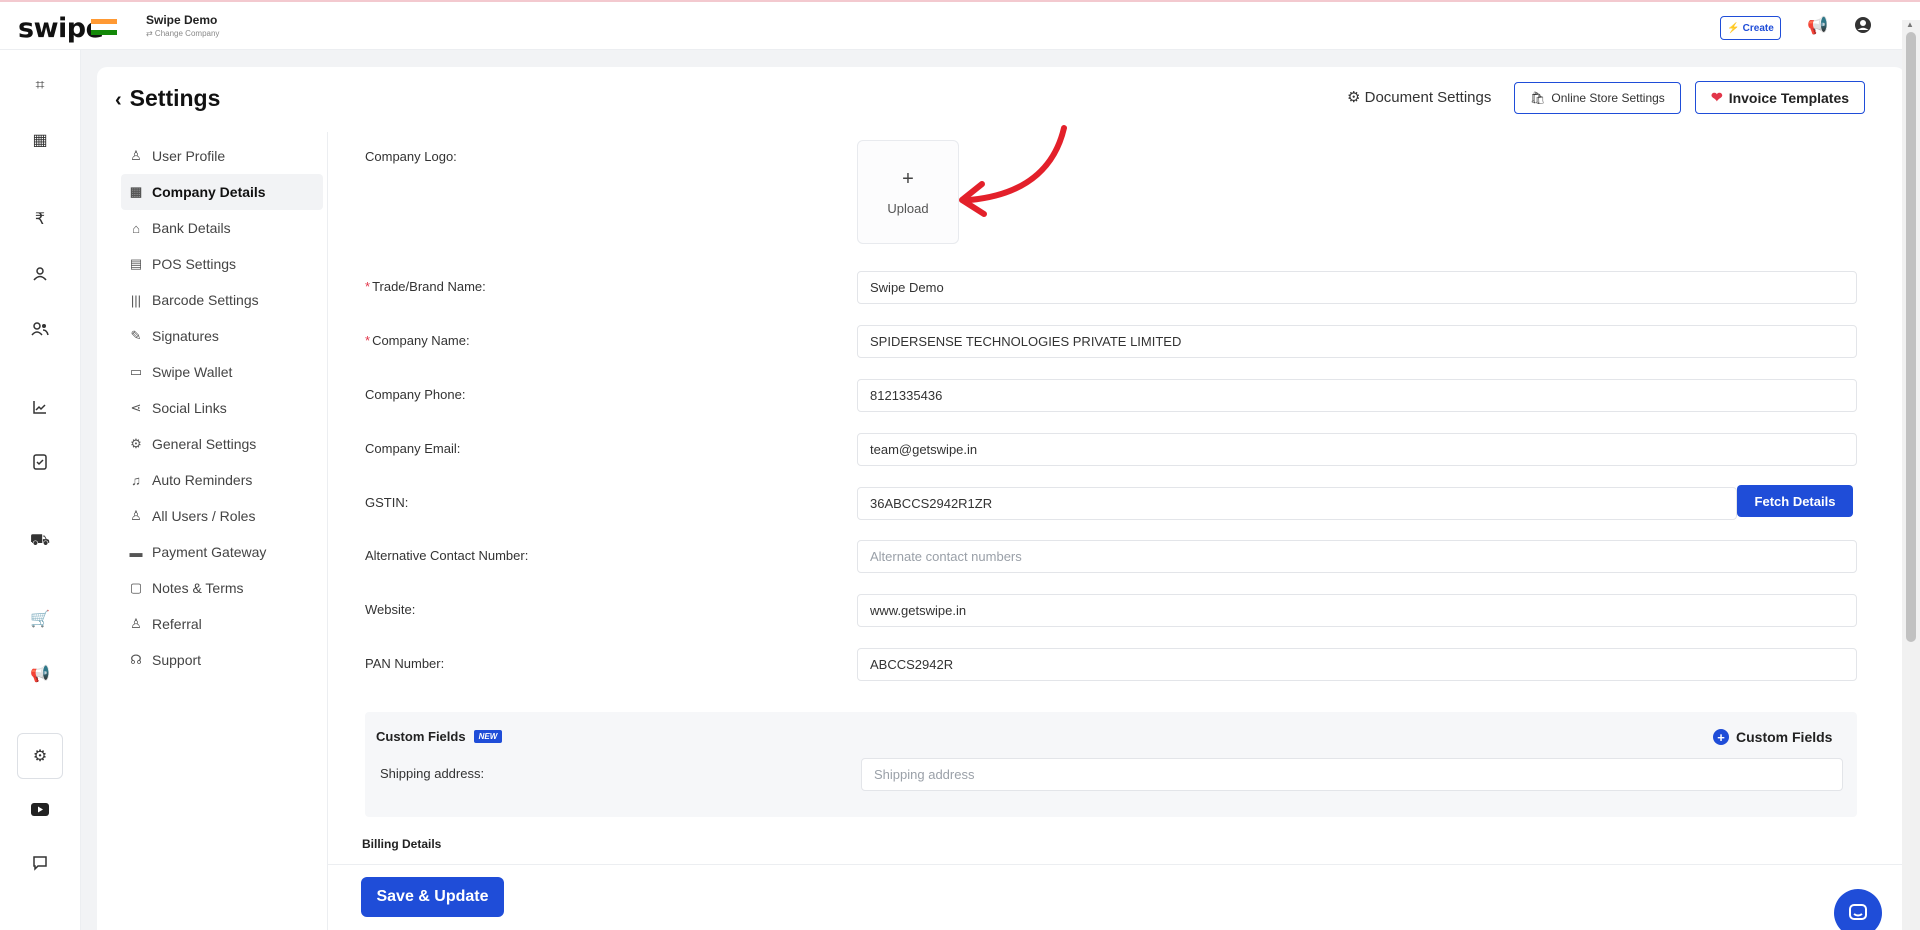  Describe the element at coordinates (40, 863) in the screenshot. I see `chat-icon` at that location.